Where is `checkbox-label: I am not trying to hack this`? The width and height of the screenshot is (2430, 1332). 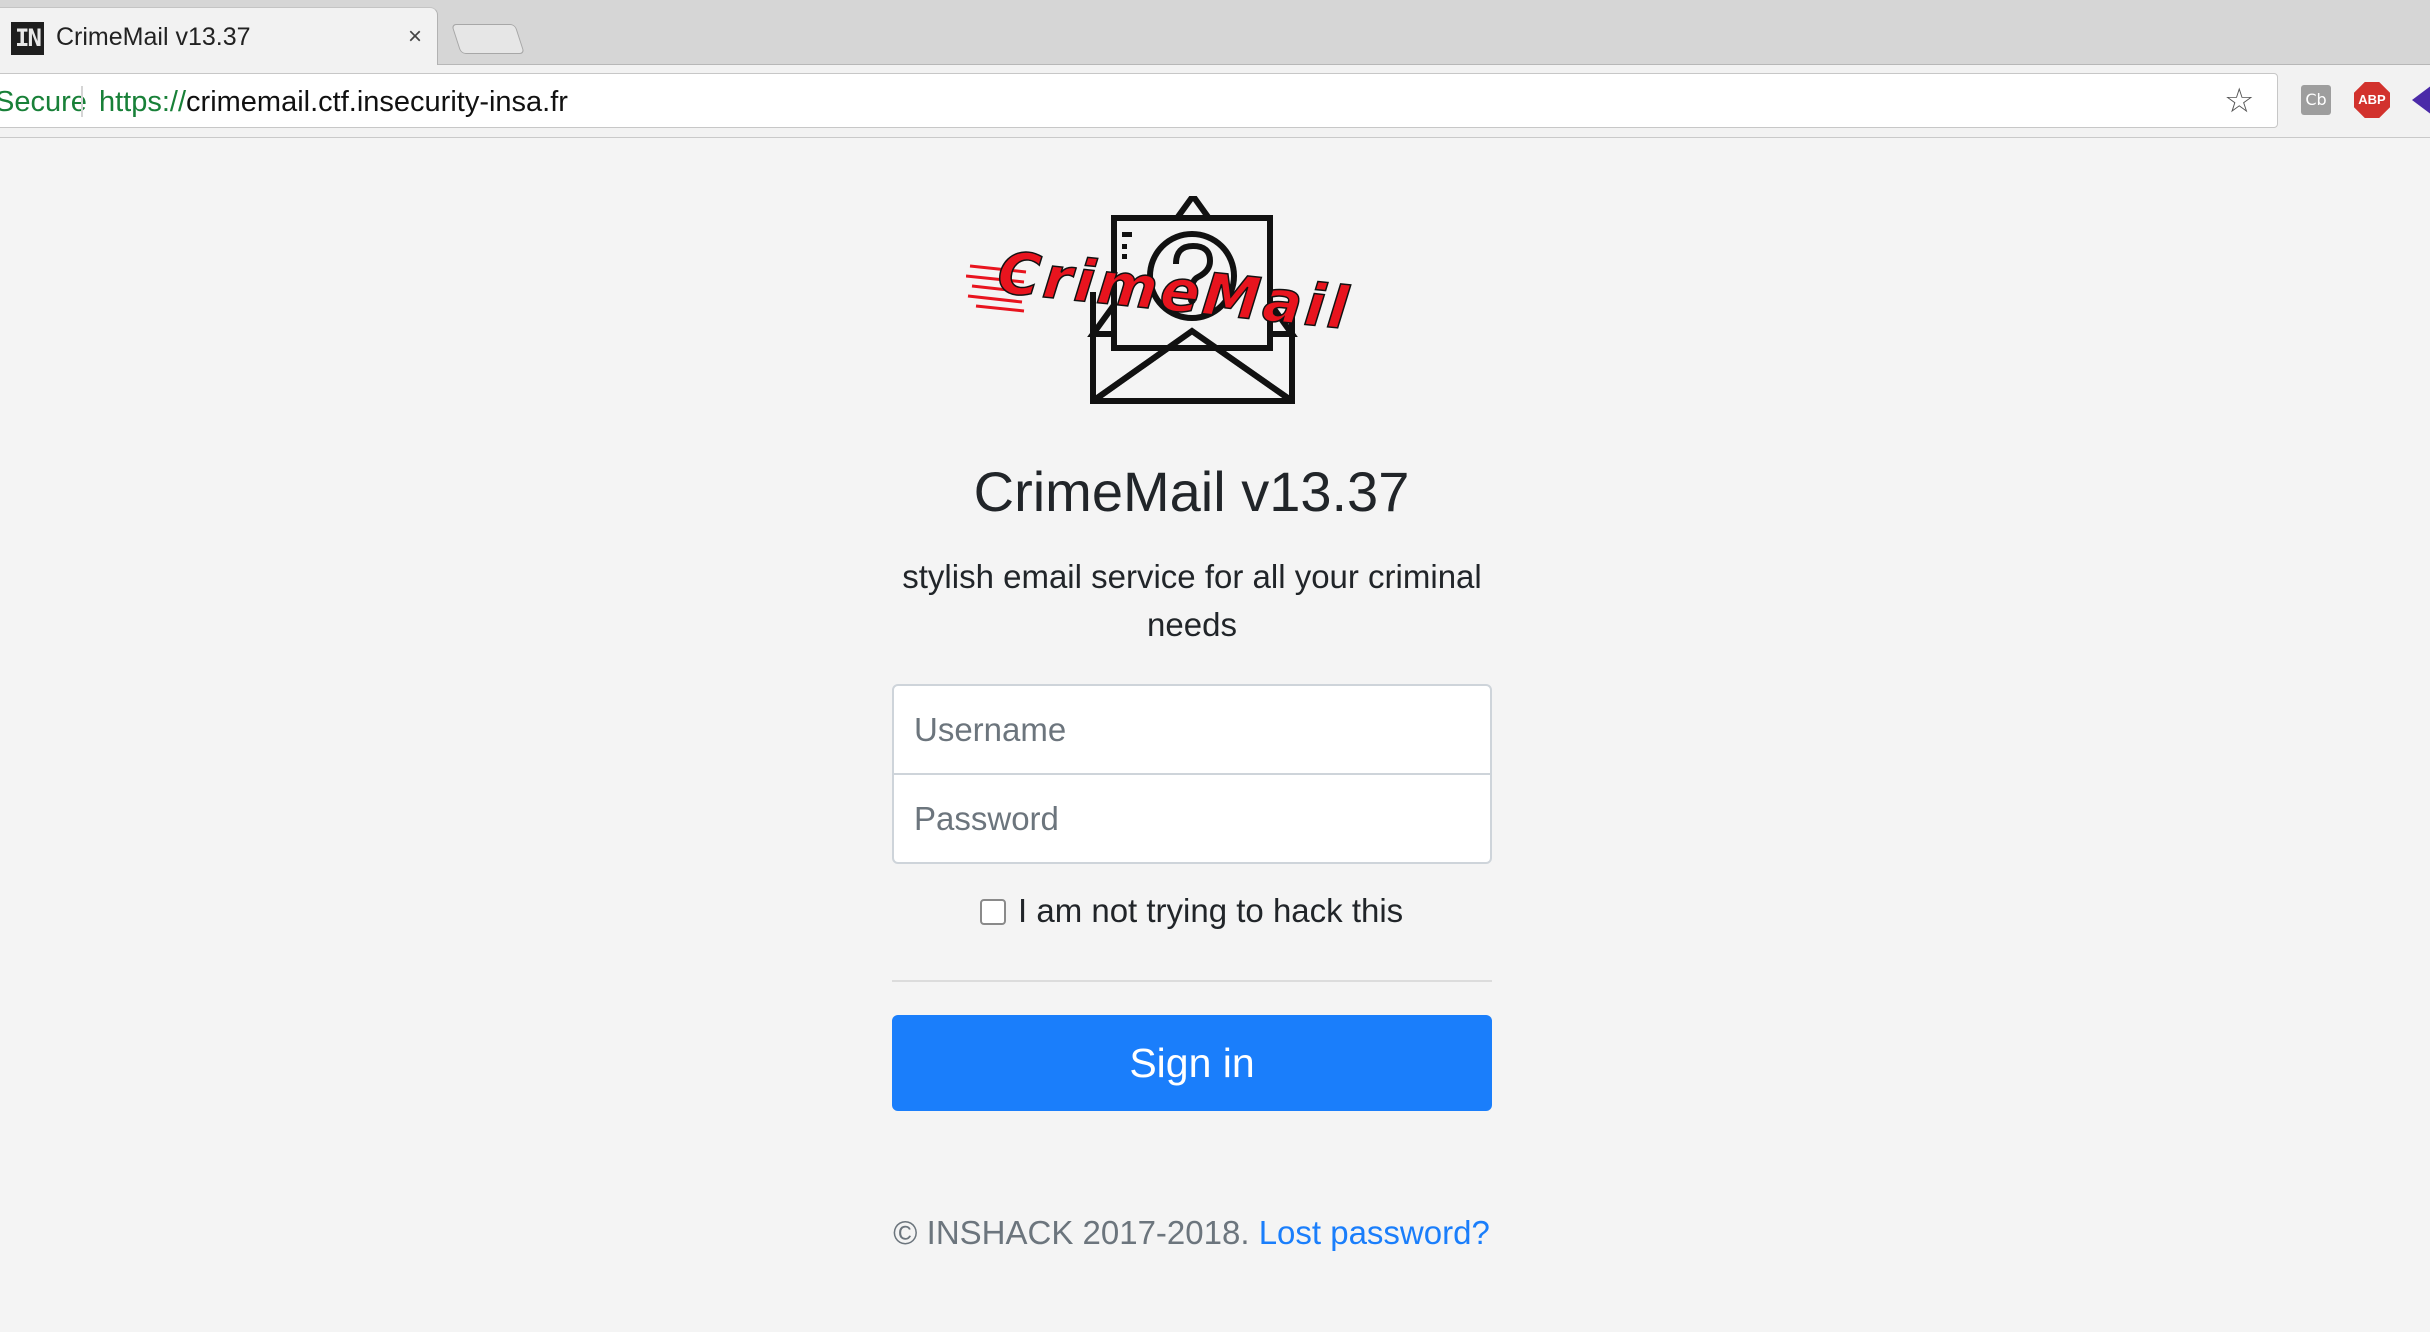
checkbox-label: I am not trying to hack this is located at coordinates (1210, 911).